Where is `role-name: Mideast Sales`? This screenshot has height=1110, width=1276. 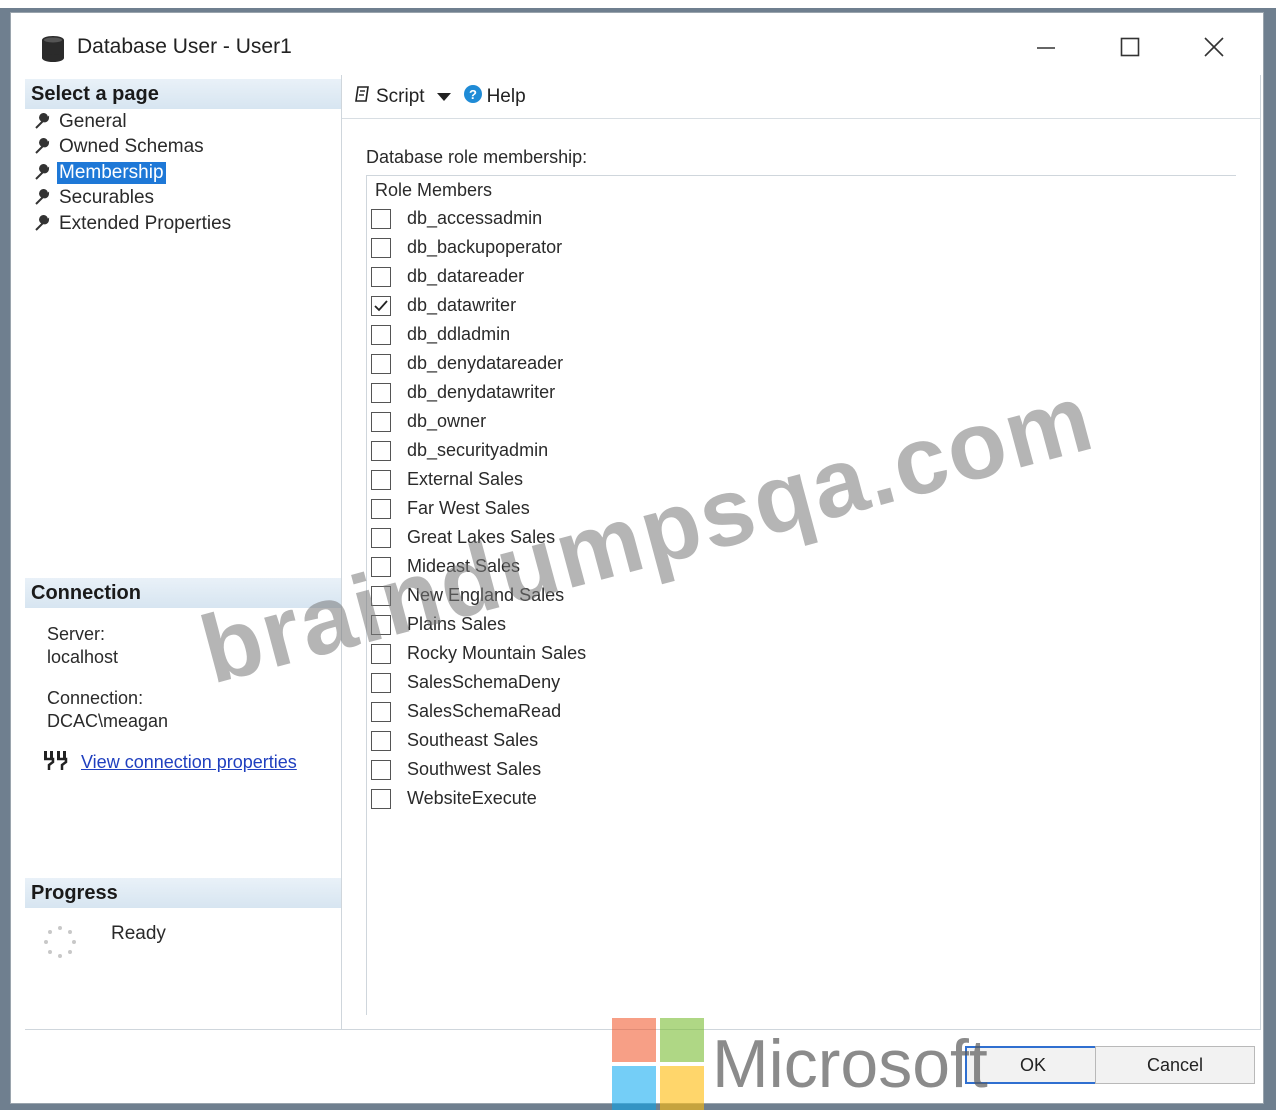
role-name: Mideast Sales is located at coordinates (464, 566).